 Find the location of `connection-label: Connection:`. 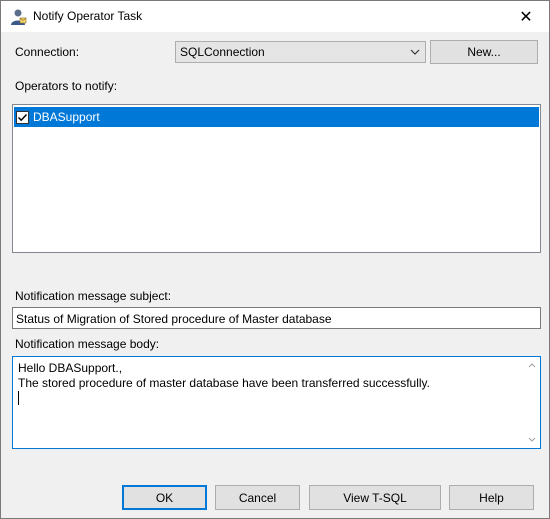

connection-label: Connection: is located at coordinates (47, 52).